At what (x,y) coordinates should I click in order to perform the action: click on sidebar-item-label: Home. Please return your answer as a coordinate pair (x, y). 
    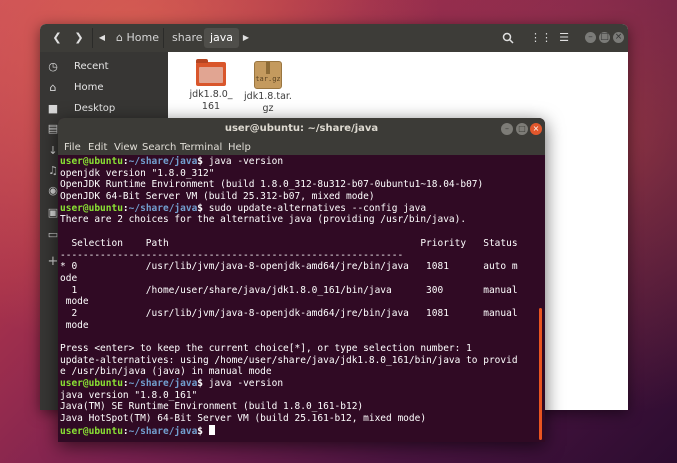
    Looking at the image, I should click on (89, 87).